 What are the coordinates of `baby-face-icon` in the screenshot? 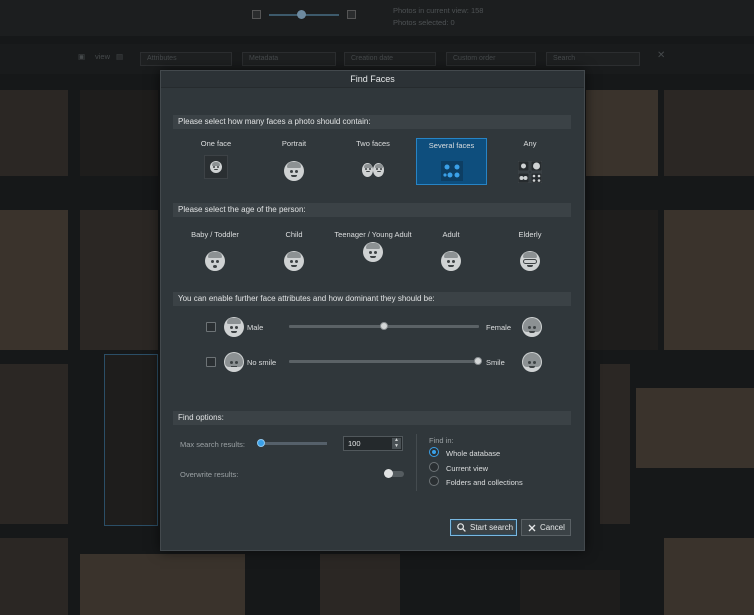 It's located at (215, 261).